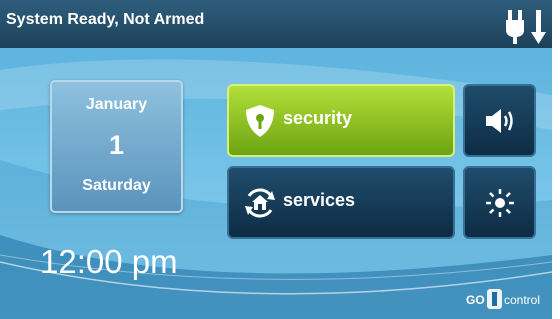 The height and width of the screenshot is (319, 560). Describe the element at coordinates (109, 261) in the screenshot. I see `clock-time: 12:00 pm` at that location.